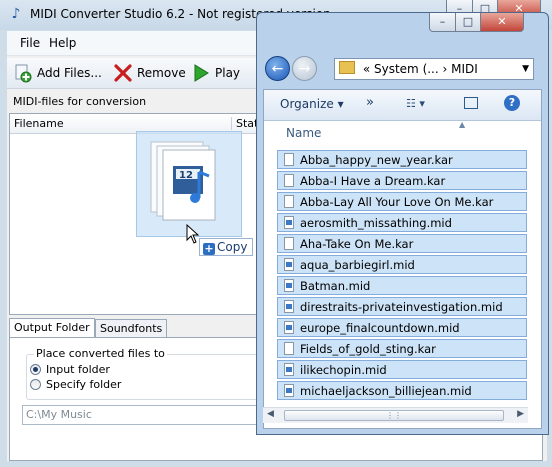 The width and height of the screenshot is (552, 467). I want to click on play-button: Play, so click(215, 73).